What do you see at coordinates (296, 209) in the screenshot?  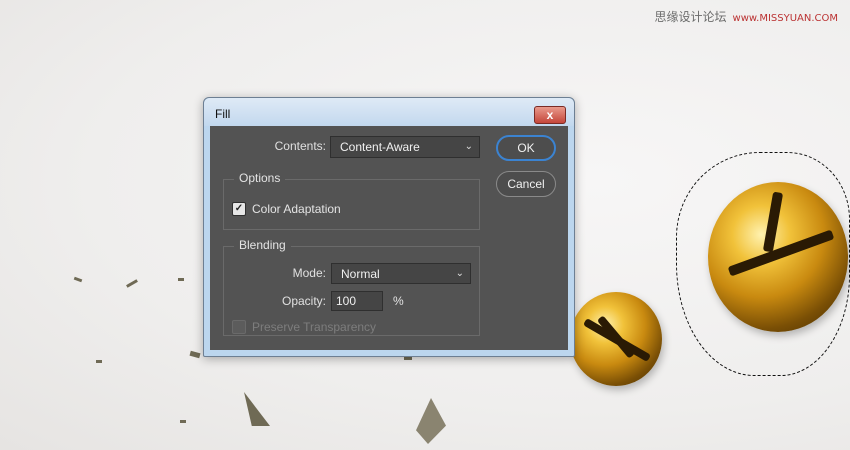 I see `color-adaptation-label: Color Adaptation` at bounding box center [296, 209].